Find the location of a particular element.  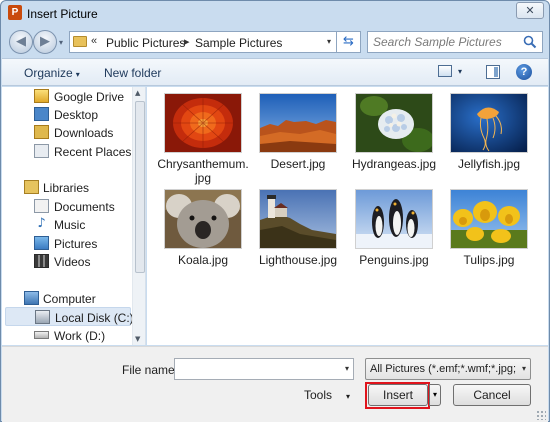

file-item-lighthouse: Lighthouse.jpg is located at coordinates (298, 237).